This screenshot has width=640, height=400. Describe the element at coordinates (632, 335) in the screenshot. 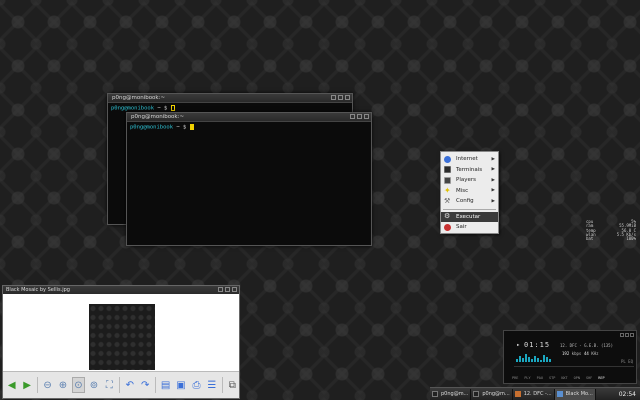

I see `player-close-button` at that location.